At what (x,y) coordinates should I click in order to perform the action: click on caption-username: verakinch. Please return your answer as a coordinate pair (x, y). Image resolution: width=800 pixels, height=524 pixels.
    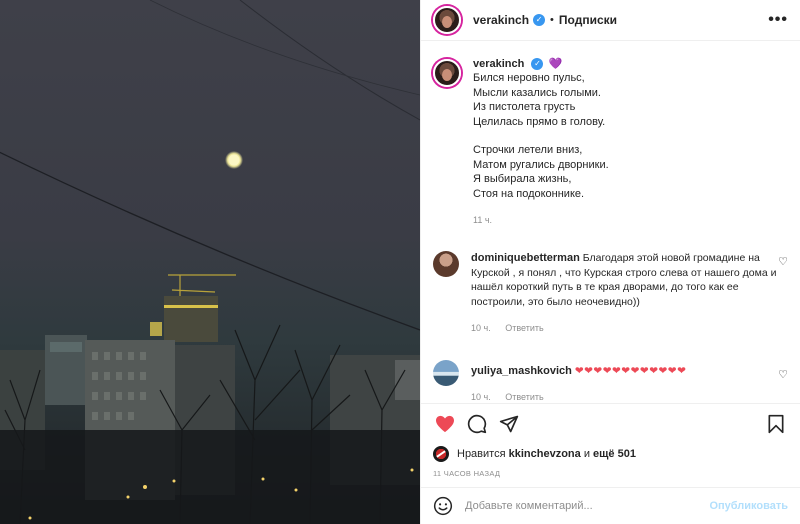
    Looking at the image, I should click on (498, 64).